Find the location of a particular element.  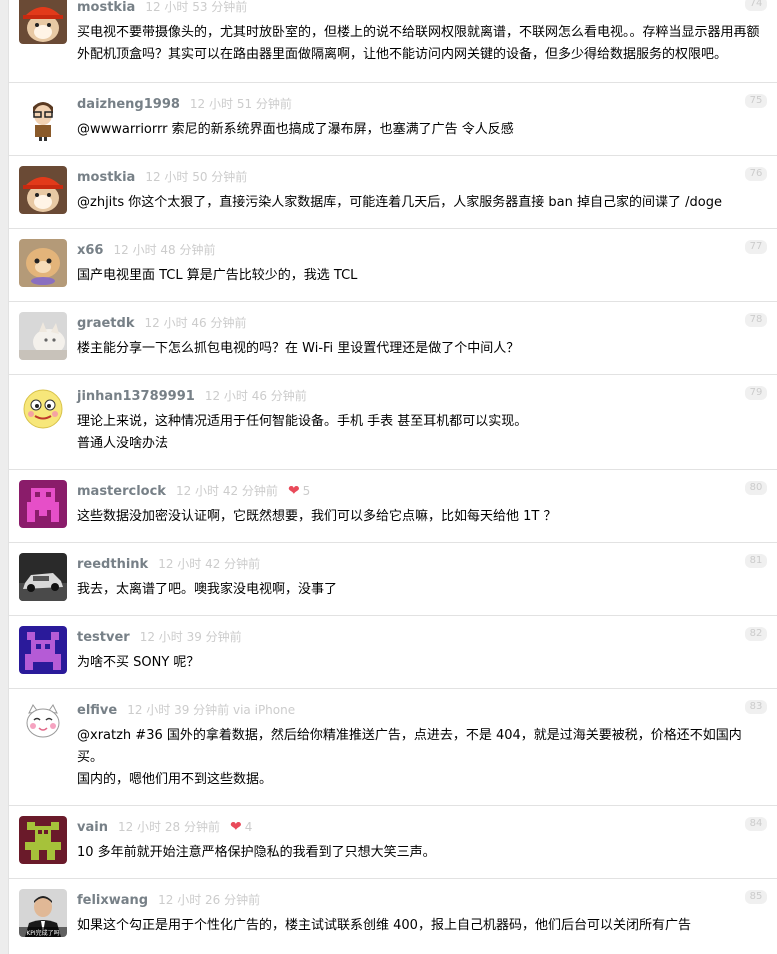

reply-number: 80 is located at coordinates (756, 488).